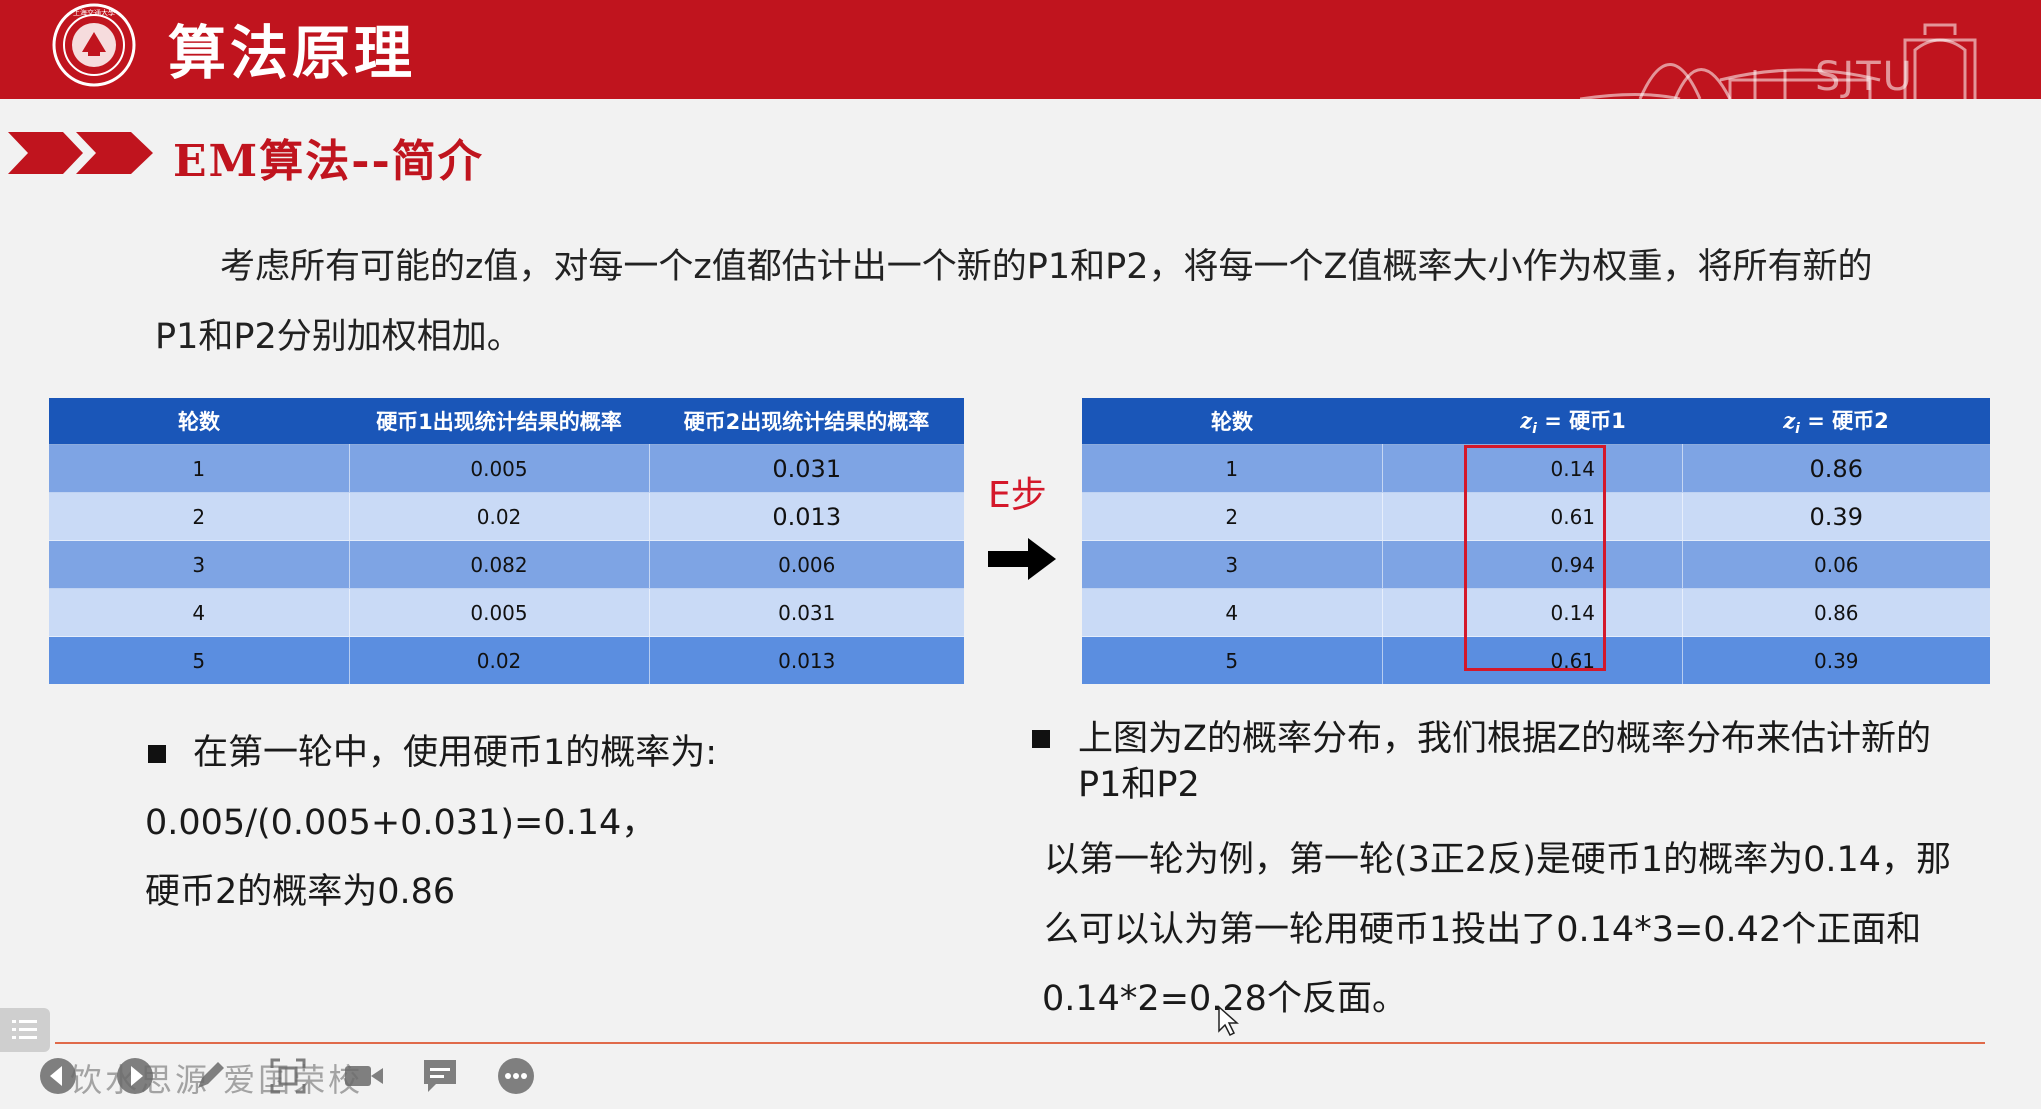  Describe the element at coordinates (1228, 1021) in the screenshot. I see `mouse-cursor-icon` at that location.